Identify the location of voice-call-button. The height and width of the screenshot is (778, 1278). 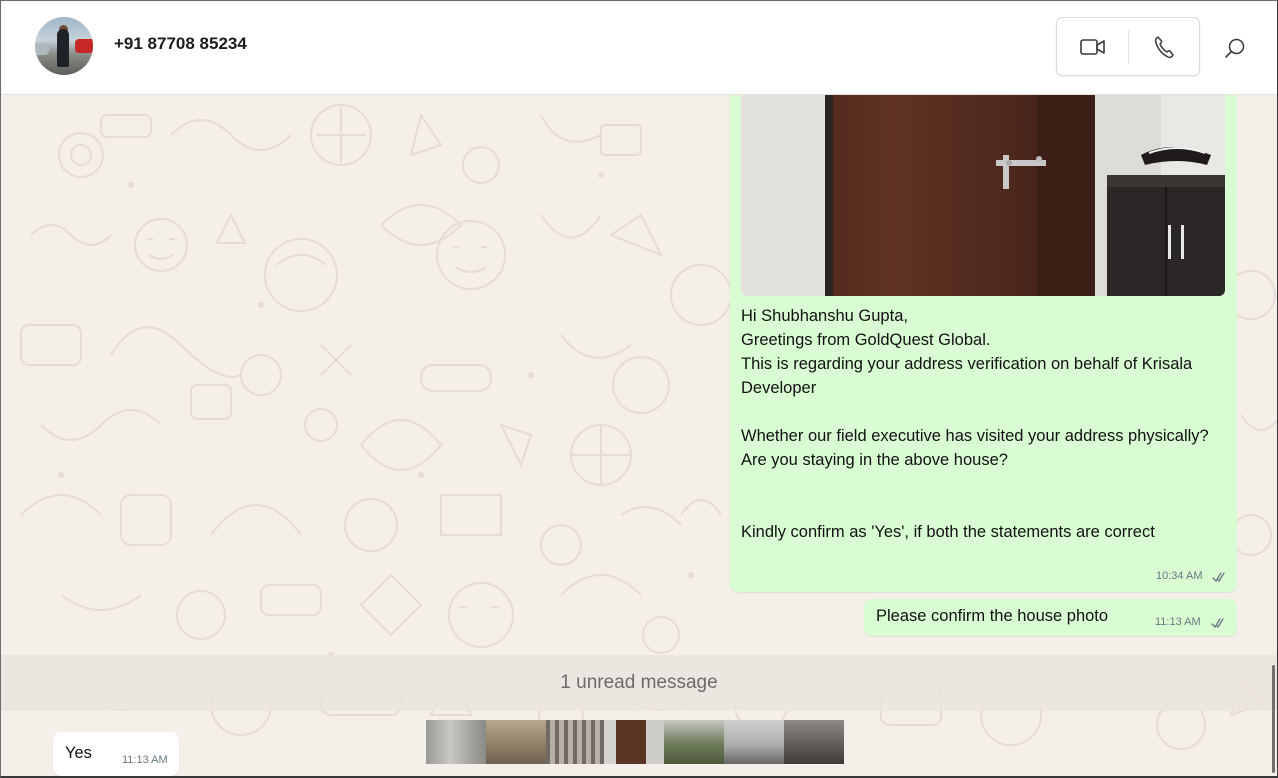
(1164, 46).